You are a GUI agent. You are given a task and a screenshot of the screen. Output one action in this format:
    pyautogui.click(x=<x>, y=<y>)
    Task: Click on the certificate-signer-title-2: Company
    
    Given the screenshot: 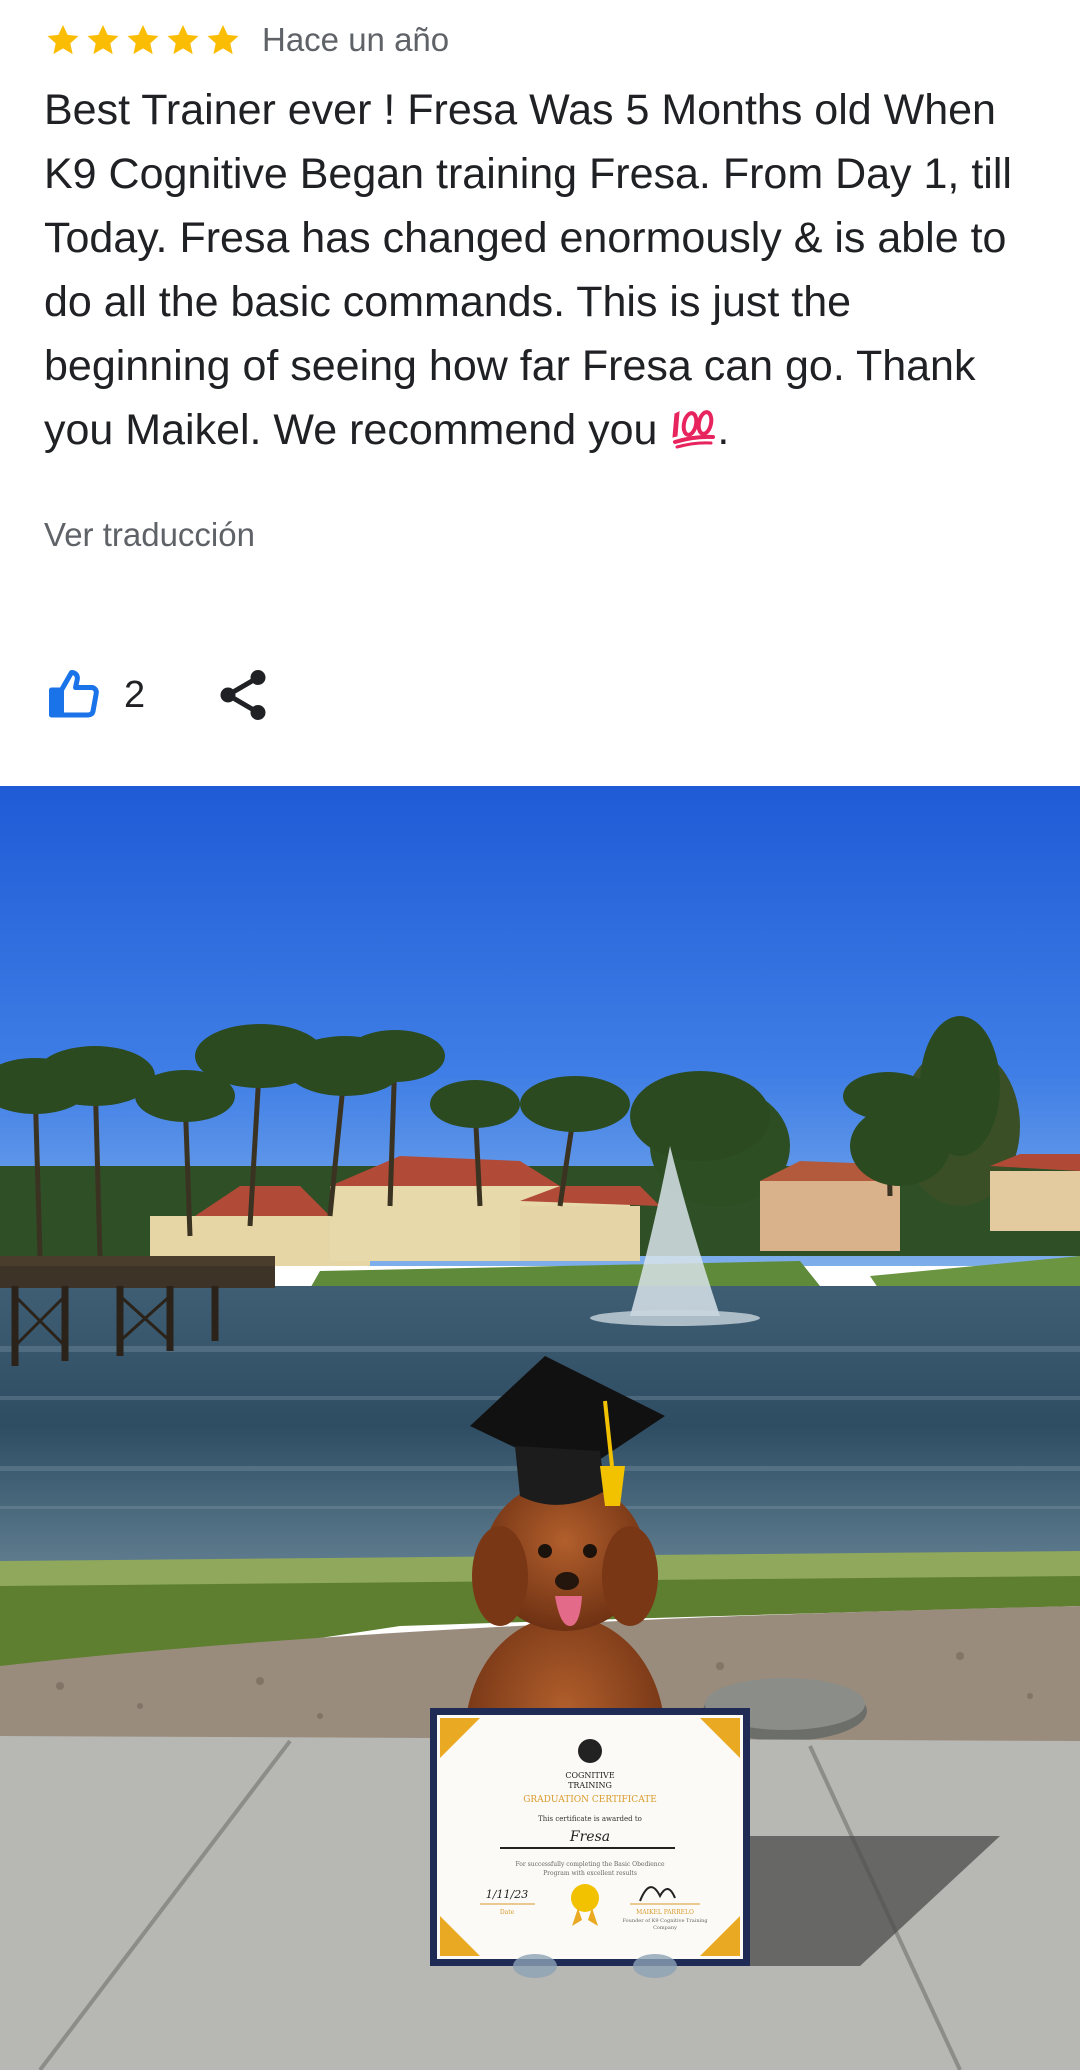 What is the action you would take?
    pyautogui.click(x=665, y=1928)
    